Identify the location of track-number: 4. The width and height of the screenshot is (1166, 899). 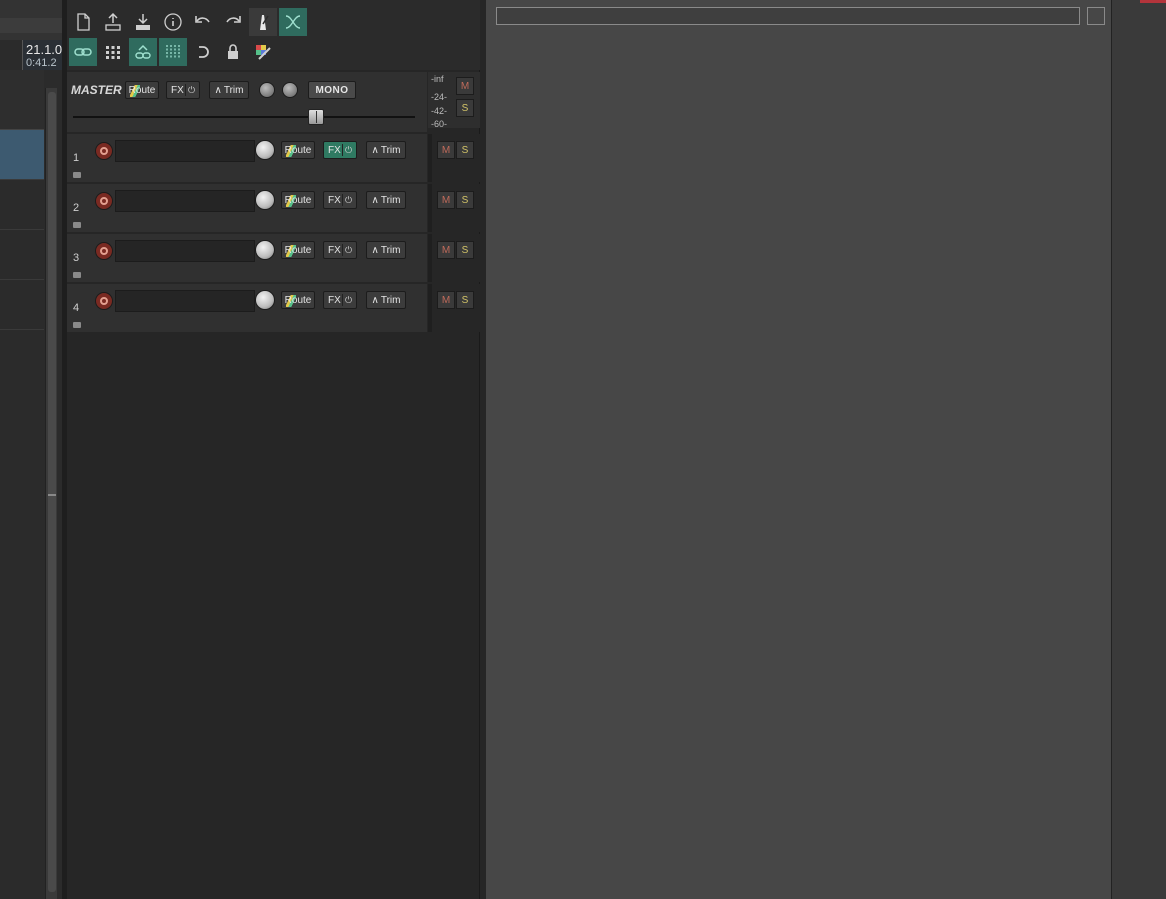
(76, 308).